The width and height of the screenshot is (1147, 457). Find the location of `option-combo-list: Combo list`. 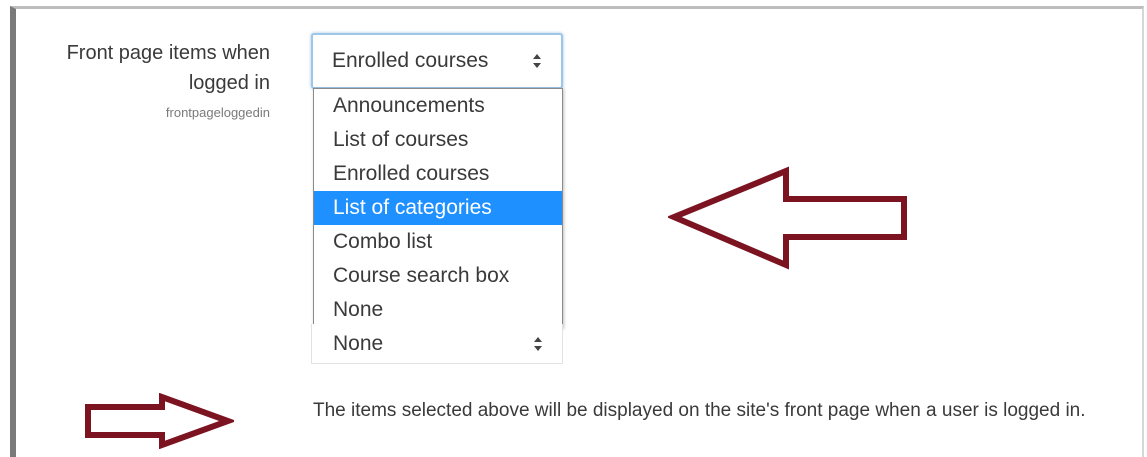

option-combo-list: Combo list is located at coordinates (438, 242).